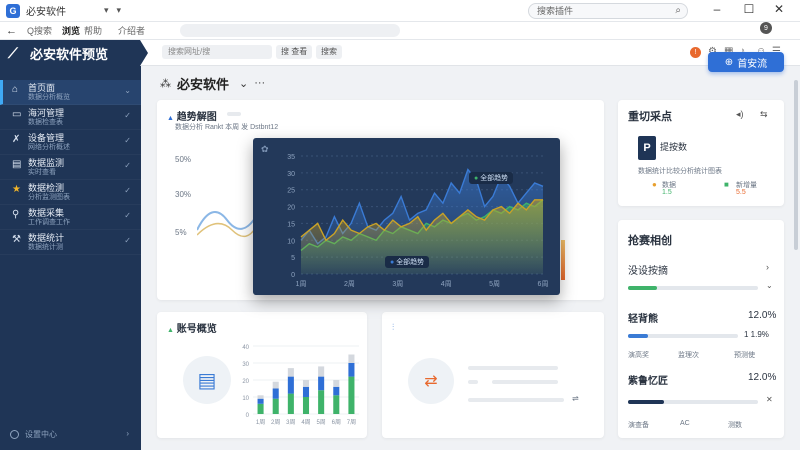 The image size is (800, 450). What do you see at coordinates (494, 178) in the screenshot?
I see `legend-label: 全部趋势` at bounding box center [494, 178].